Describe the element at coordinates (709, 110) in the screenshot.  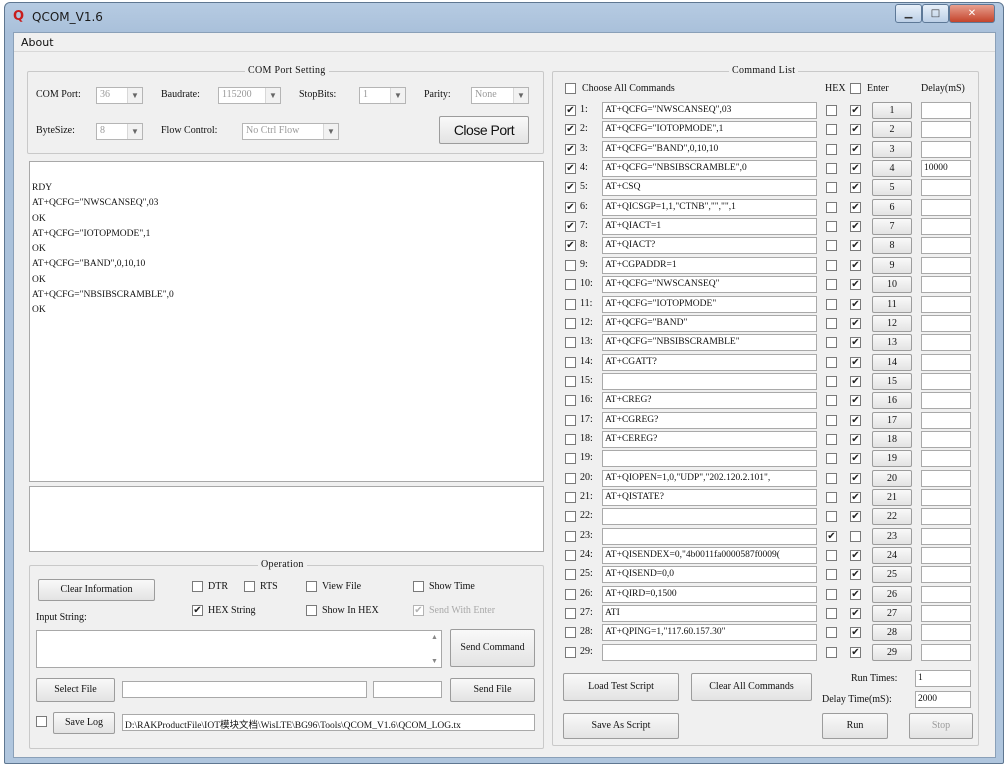
I see `command-input: AT+QCFG="NWSCANSEQ",03` at that location.